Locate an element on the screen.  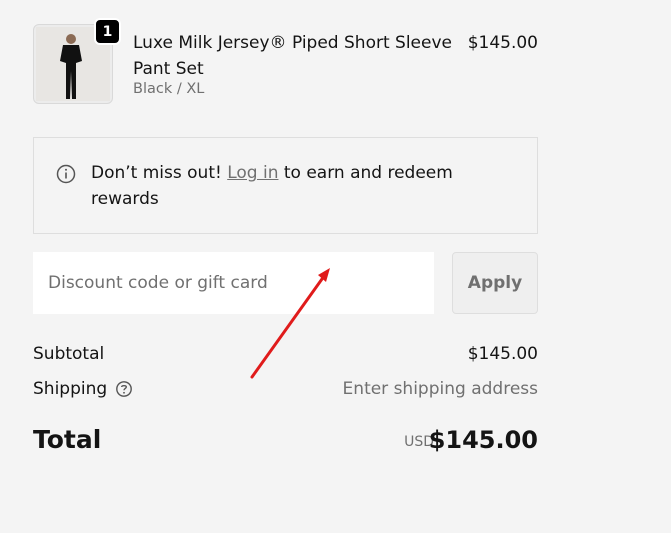
shipping-value: Enter shipping address is located at coordinates (440, 389).